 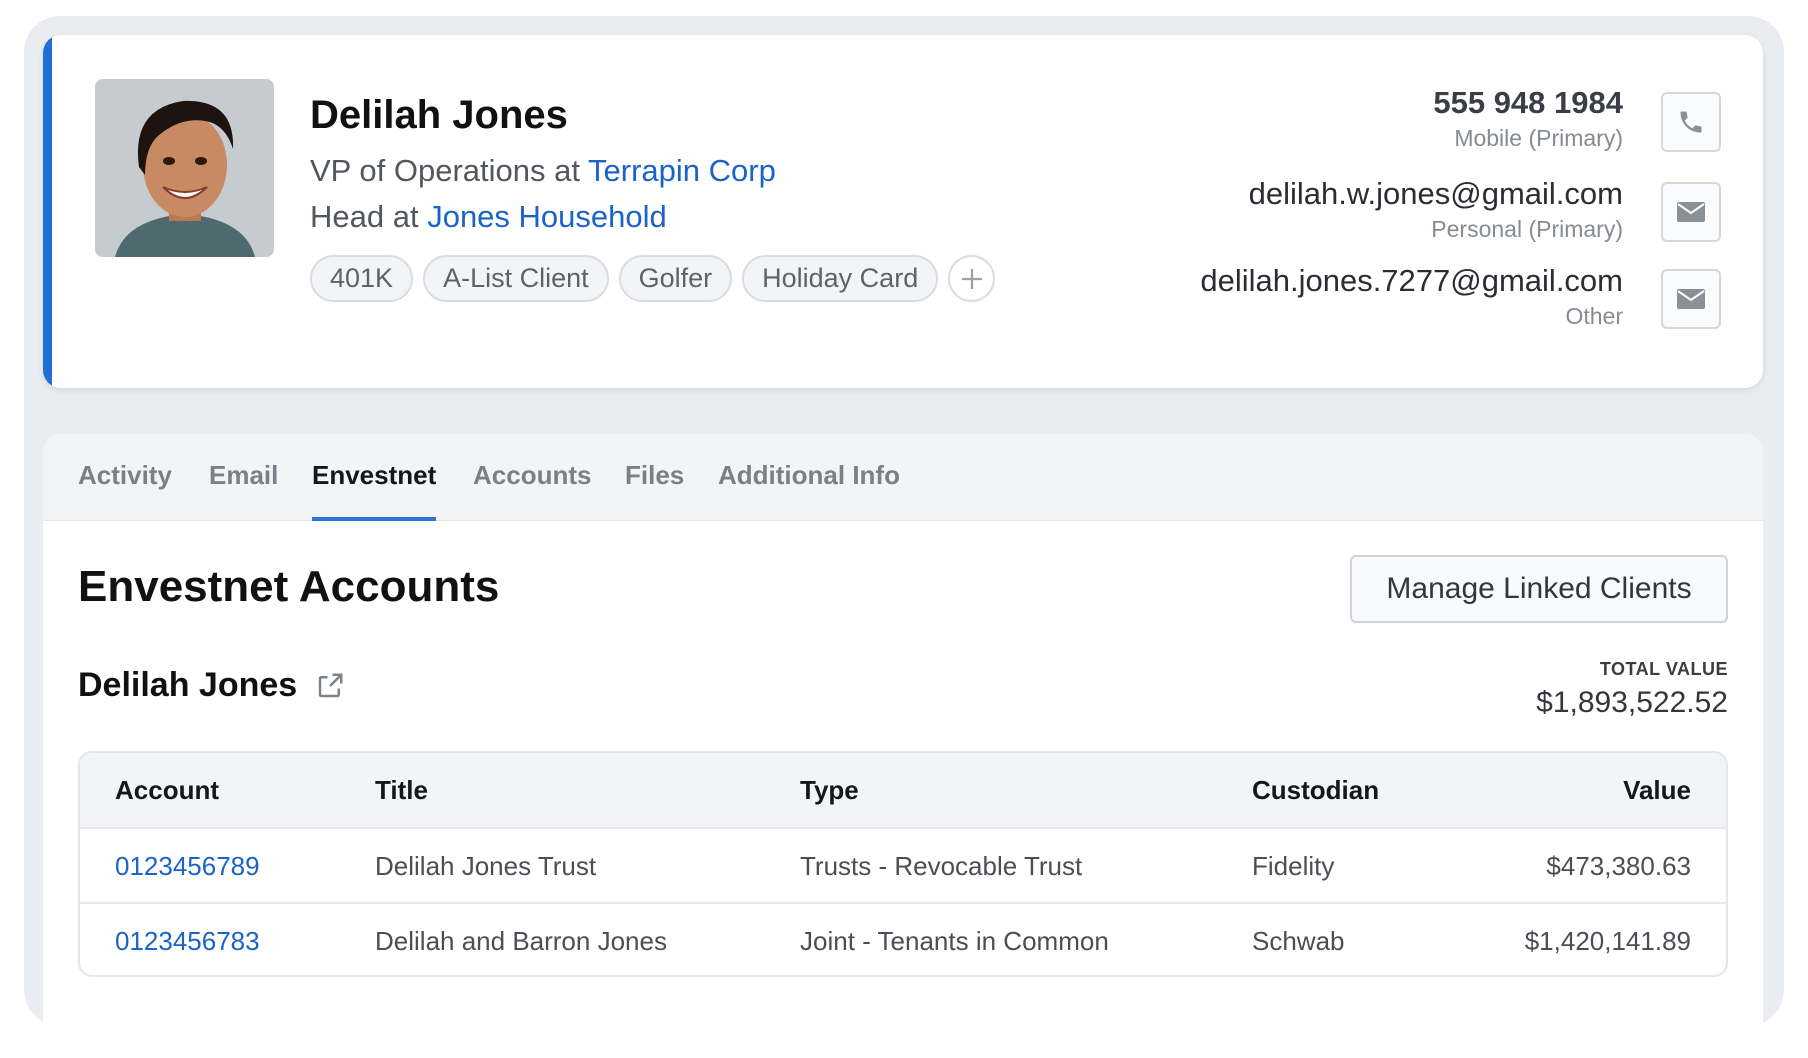 I want to click on account-number-link: 0123456783, so click(x=187, y=941).